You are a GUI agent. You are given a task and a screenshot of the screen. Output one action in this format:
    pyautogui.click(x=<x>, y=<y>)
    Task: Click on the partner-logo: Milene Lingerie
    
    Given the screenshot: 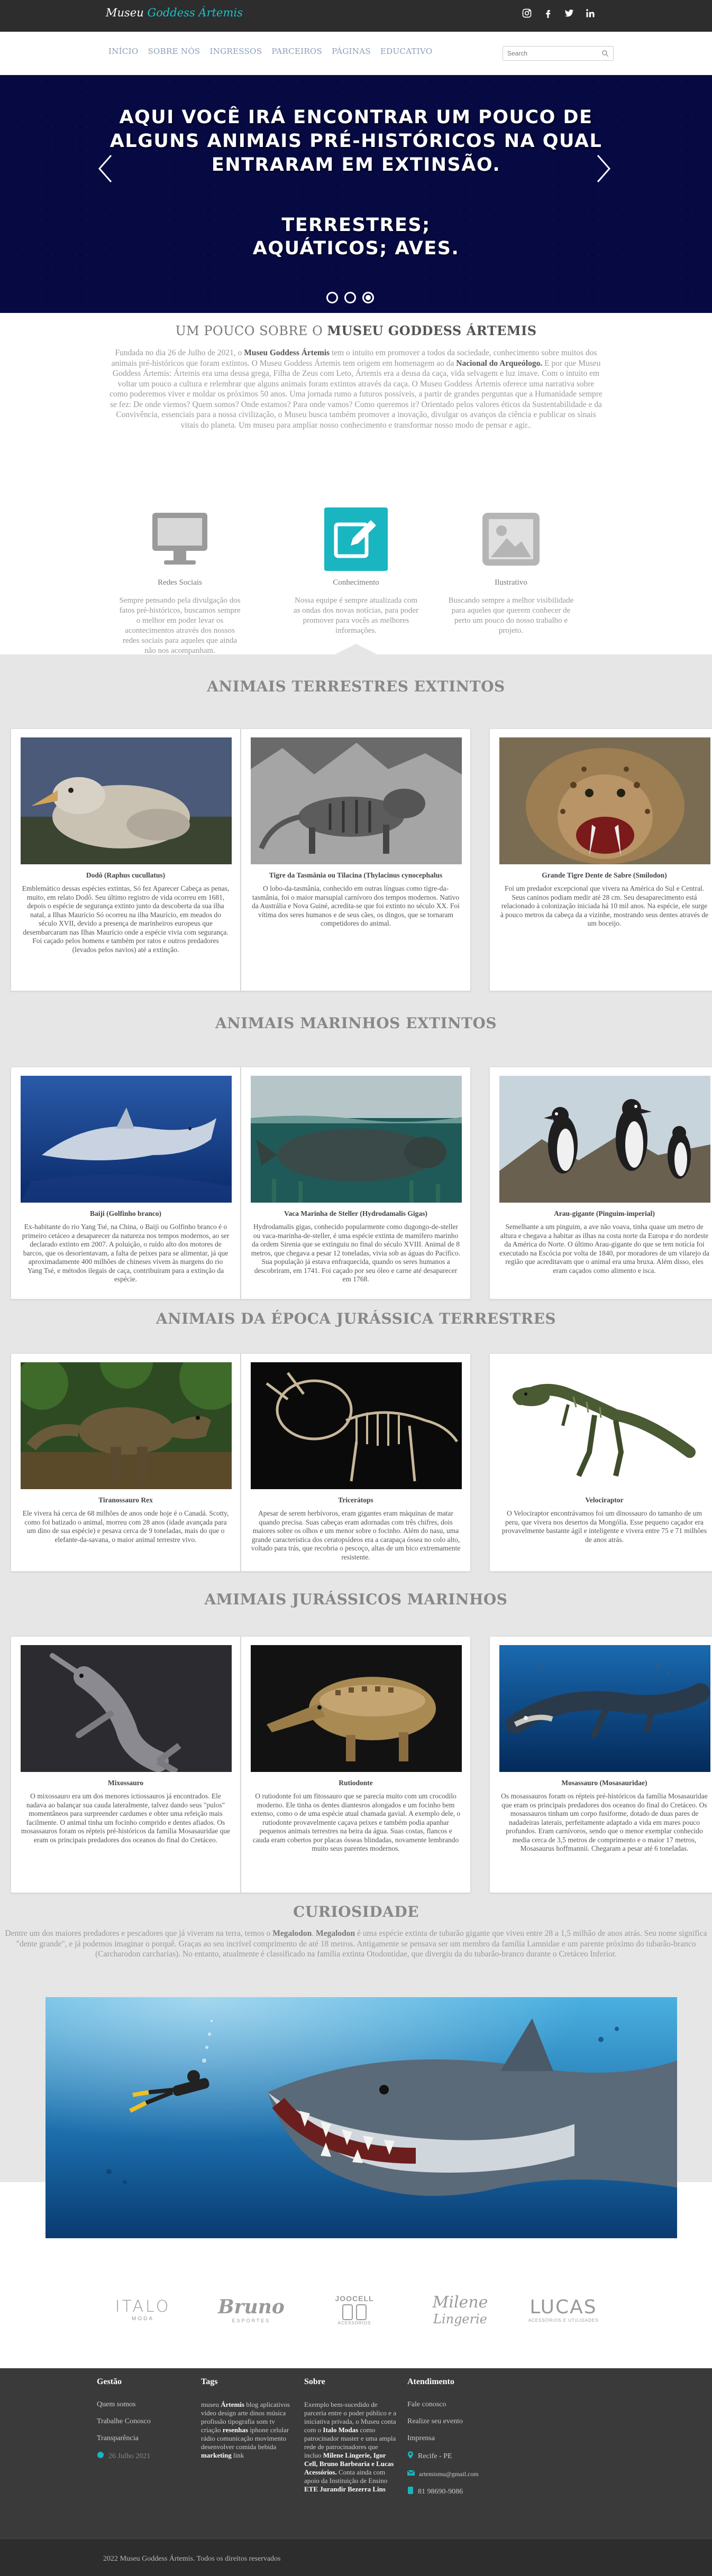 What is the action you would take?
    pyautogui.click(x=460, y=2309)
    